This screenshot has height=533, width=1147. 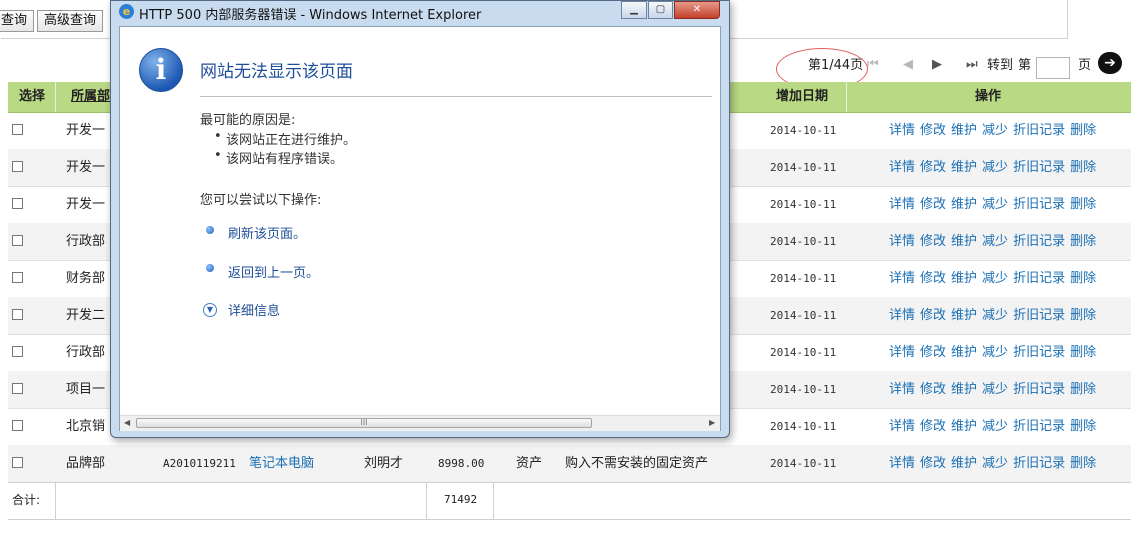 I want to click on scroll-left-icon: ◀, so click(x=127, y=422).